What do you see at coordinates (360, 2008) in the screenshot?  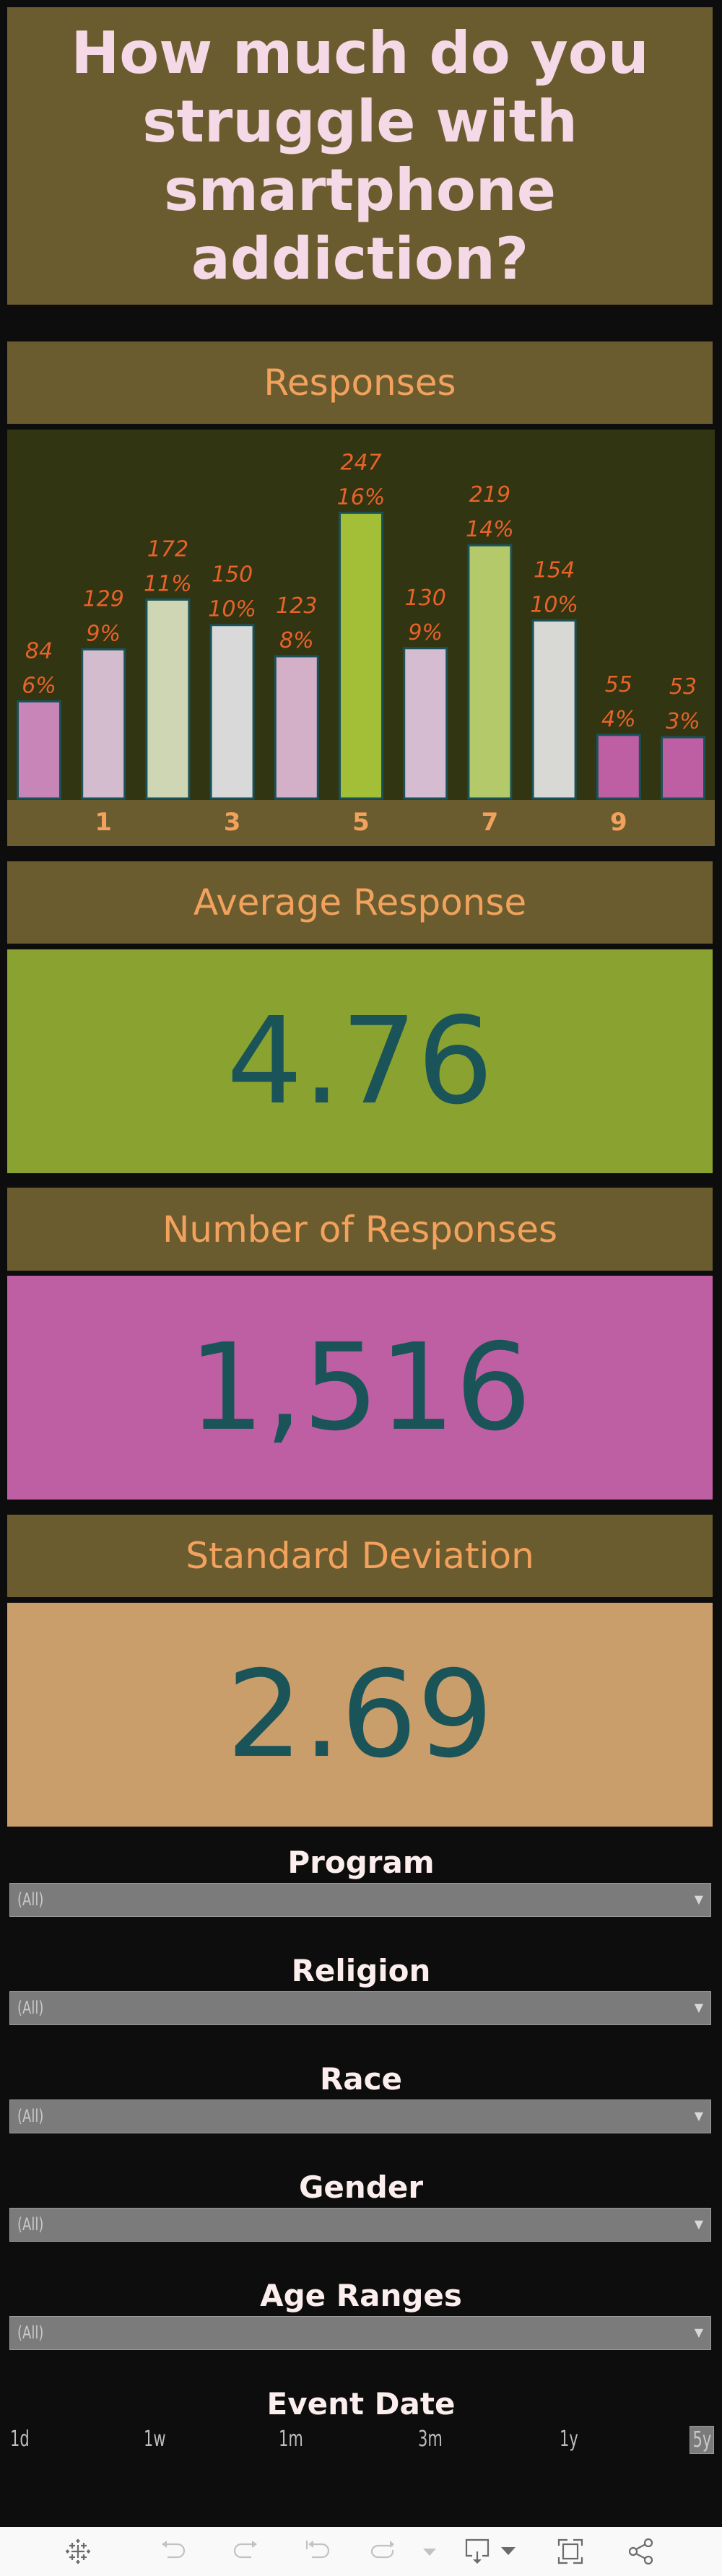 I see `religion-filter-dropdown: (All) ▼` at bounding box center [360, 2008].